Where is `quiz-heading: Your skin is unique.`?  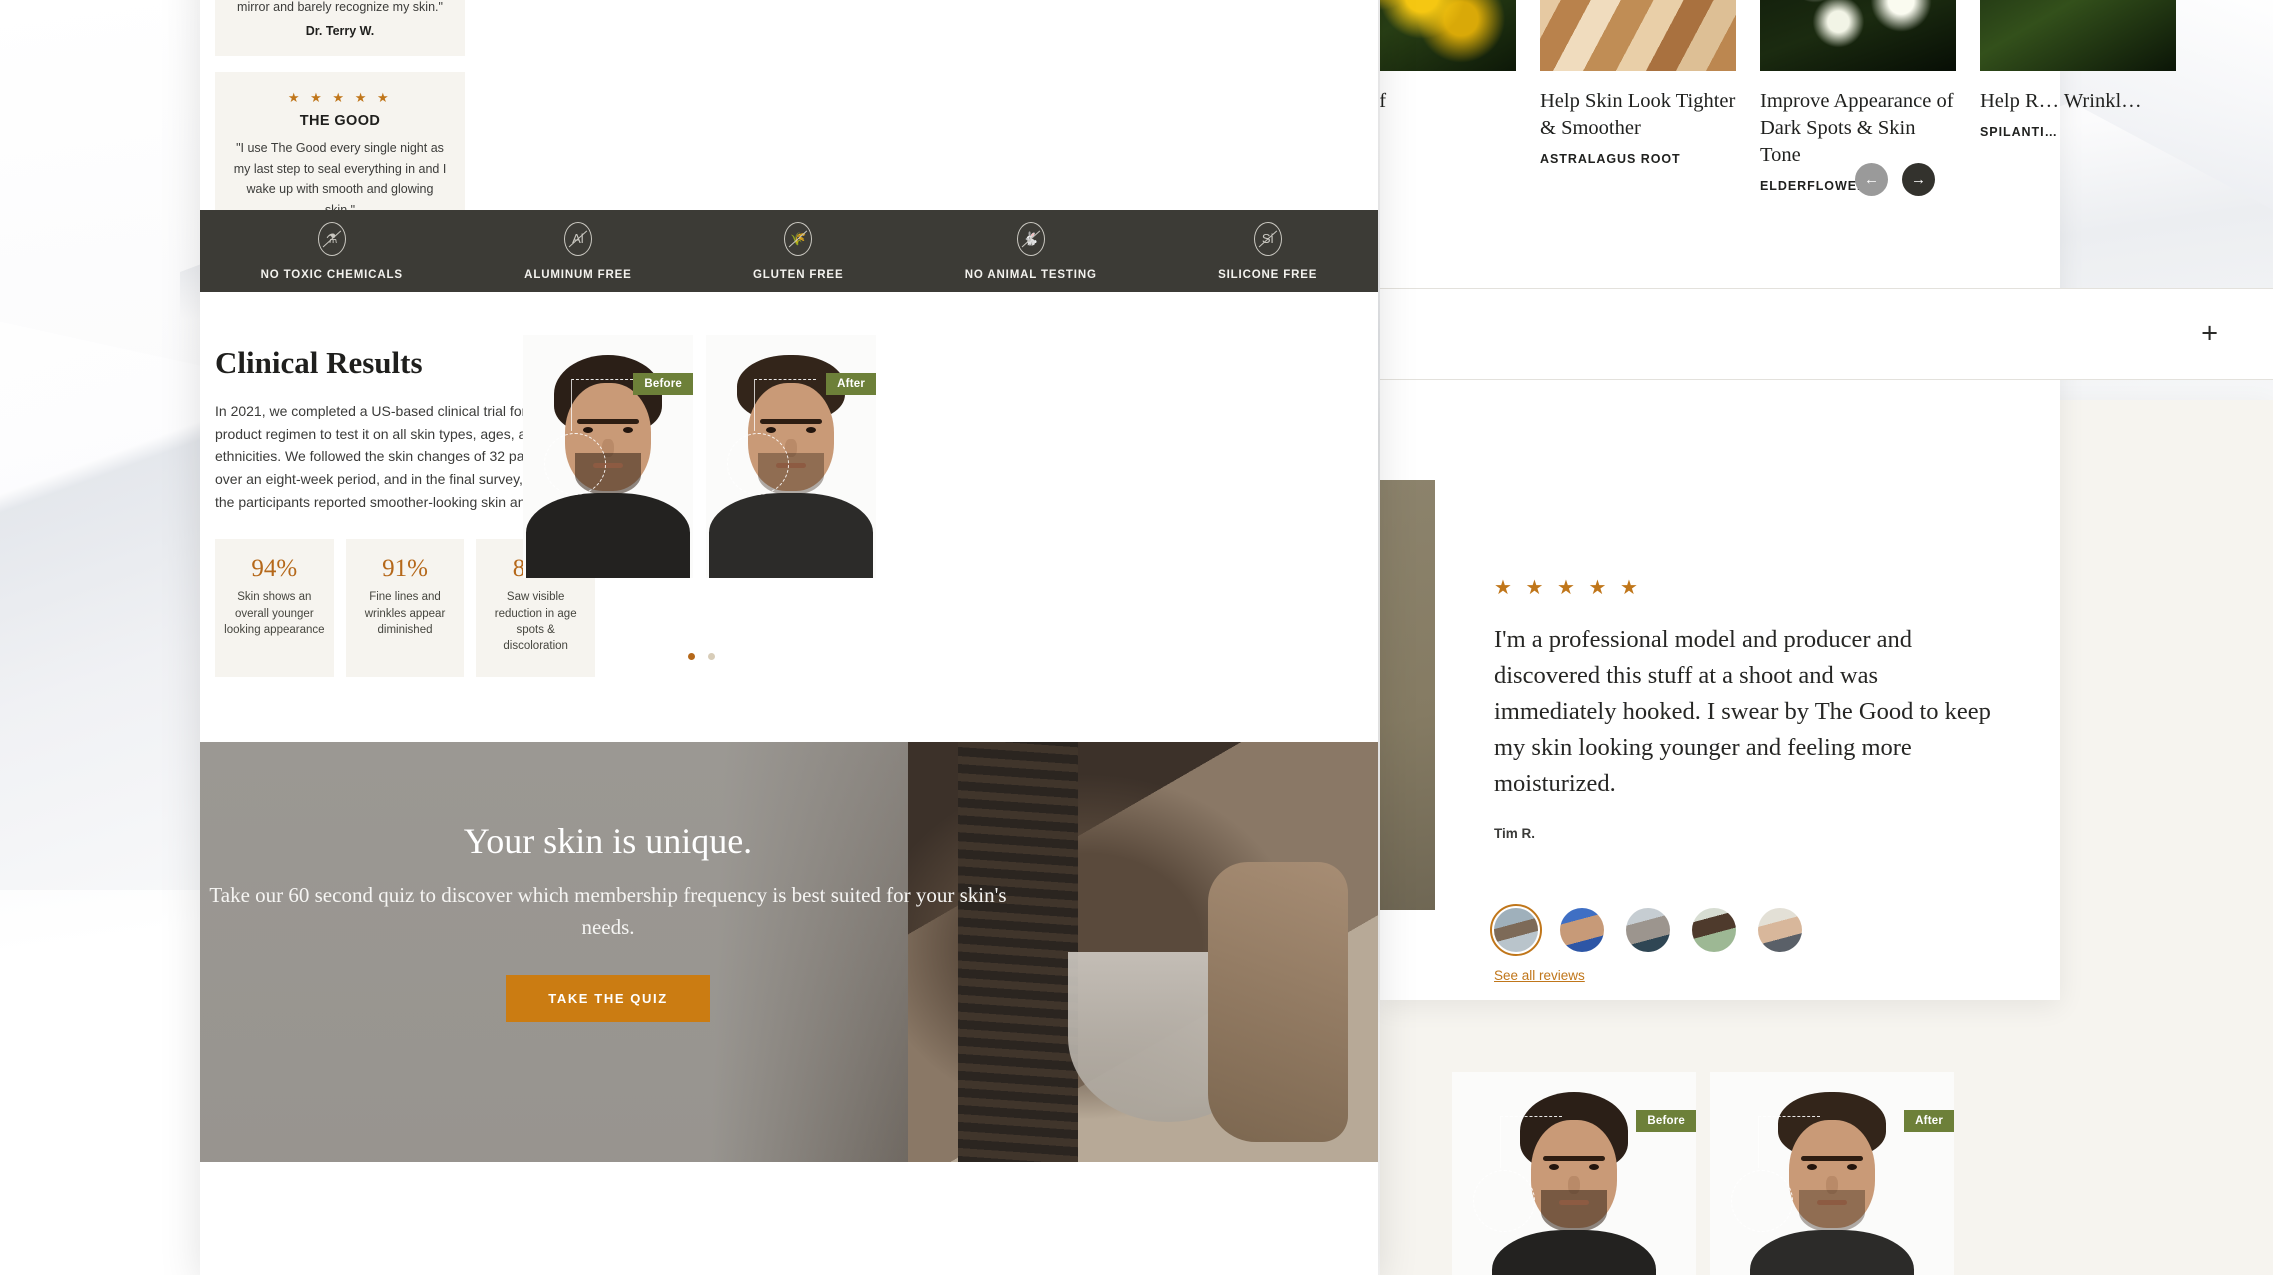
quiz-heading: Your skin is unique. is located at coordinates (608, 841).